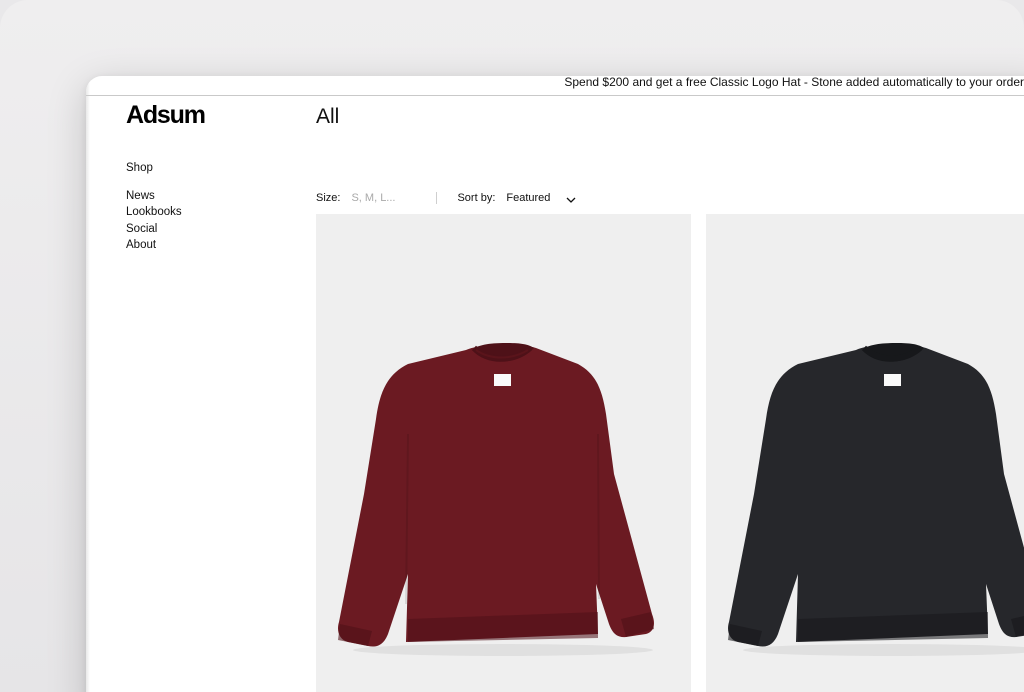 The width and height of the screenshot is (1024, 692). I want to click on nav-item-lookbooks: Lookbooks, so click(154, 212).